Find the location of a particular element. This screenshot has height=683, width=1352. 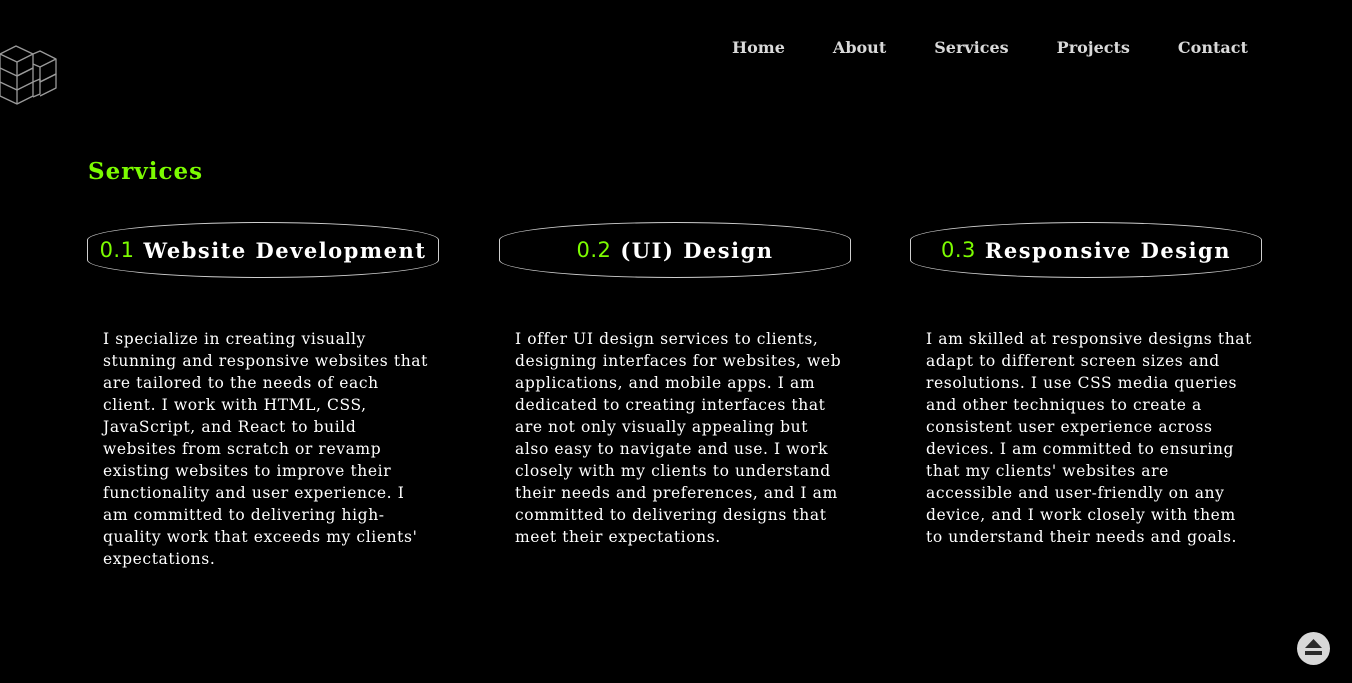

main-nav: Home About Services Projects Contact is located at coordinates (990, 47).